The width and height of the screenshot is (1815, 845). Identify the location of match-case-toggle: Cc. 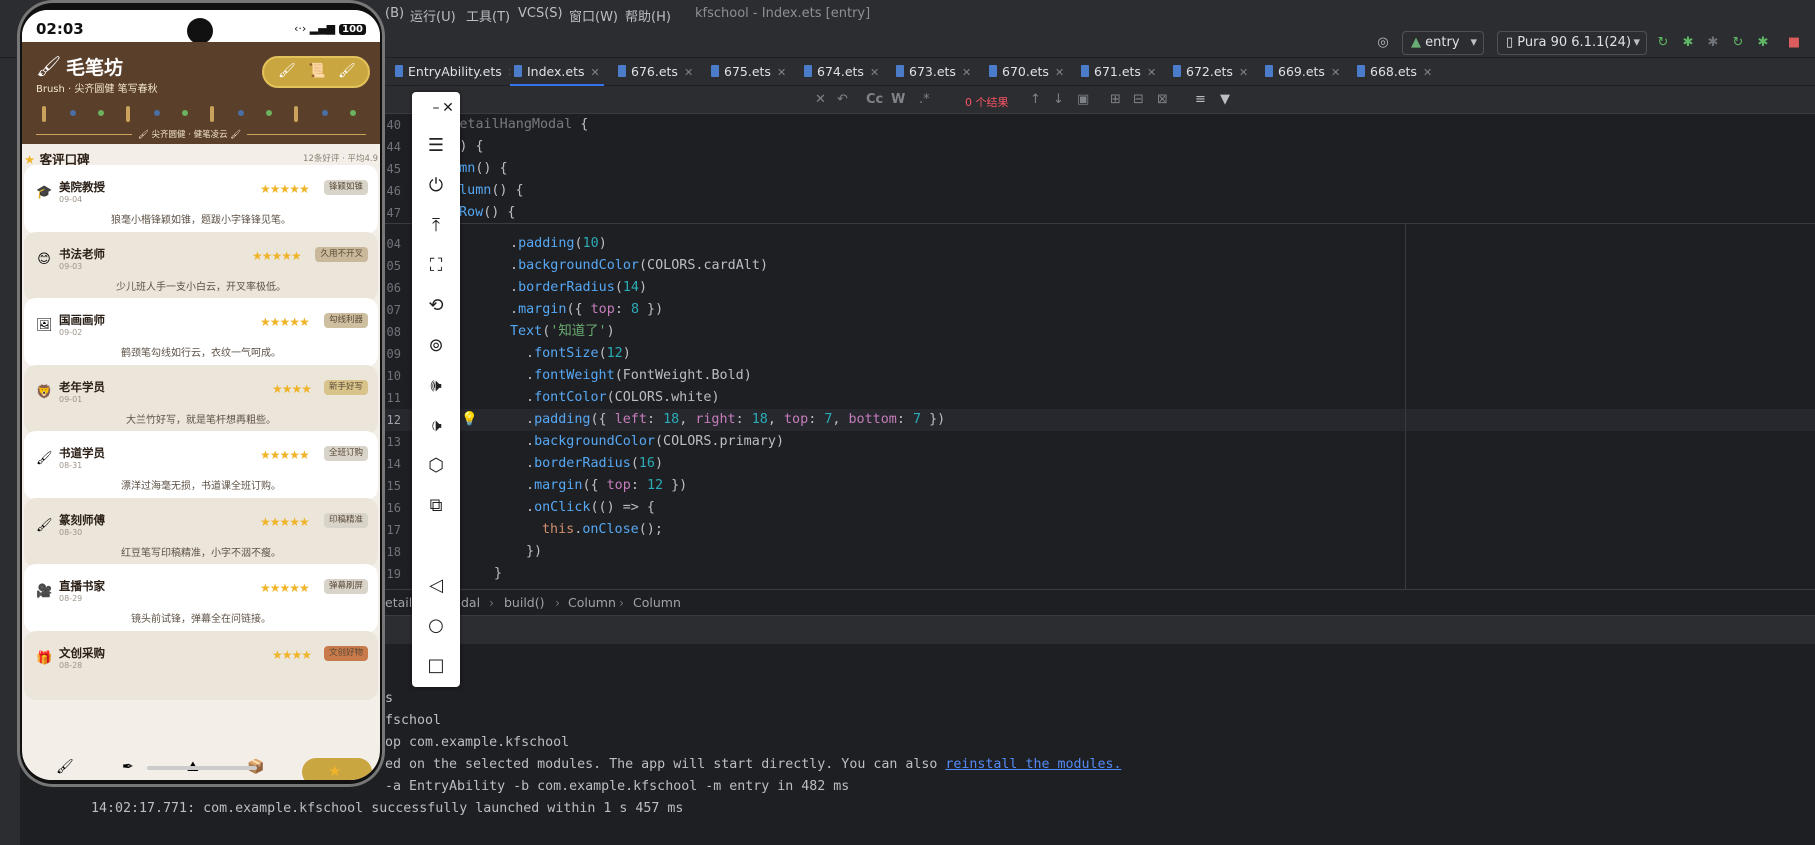
(874, 99).